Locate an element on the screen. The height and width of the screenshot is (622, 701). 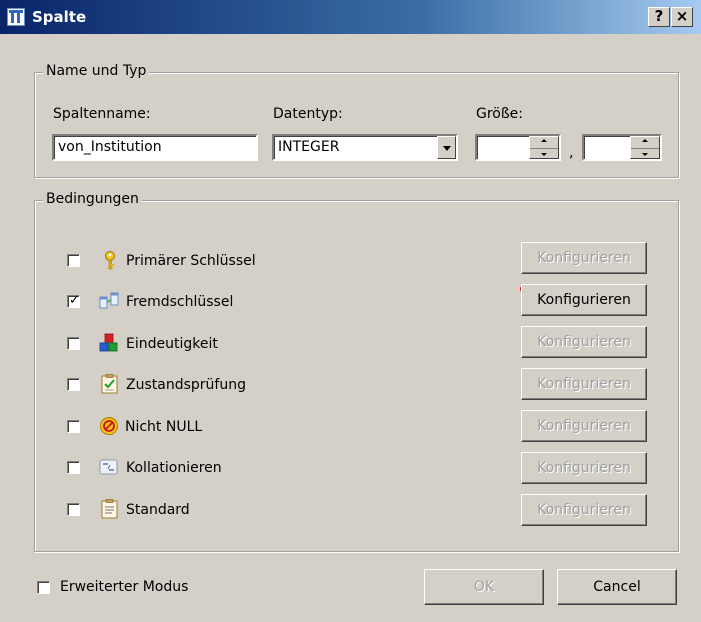
column-name-label: Spaltenname: is located at coordinates (102, 114).